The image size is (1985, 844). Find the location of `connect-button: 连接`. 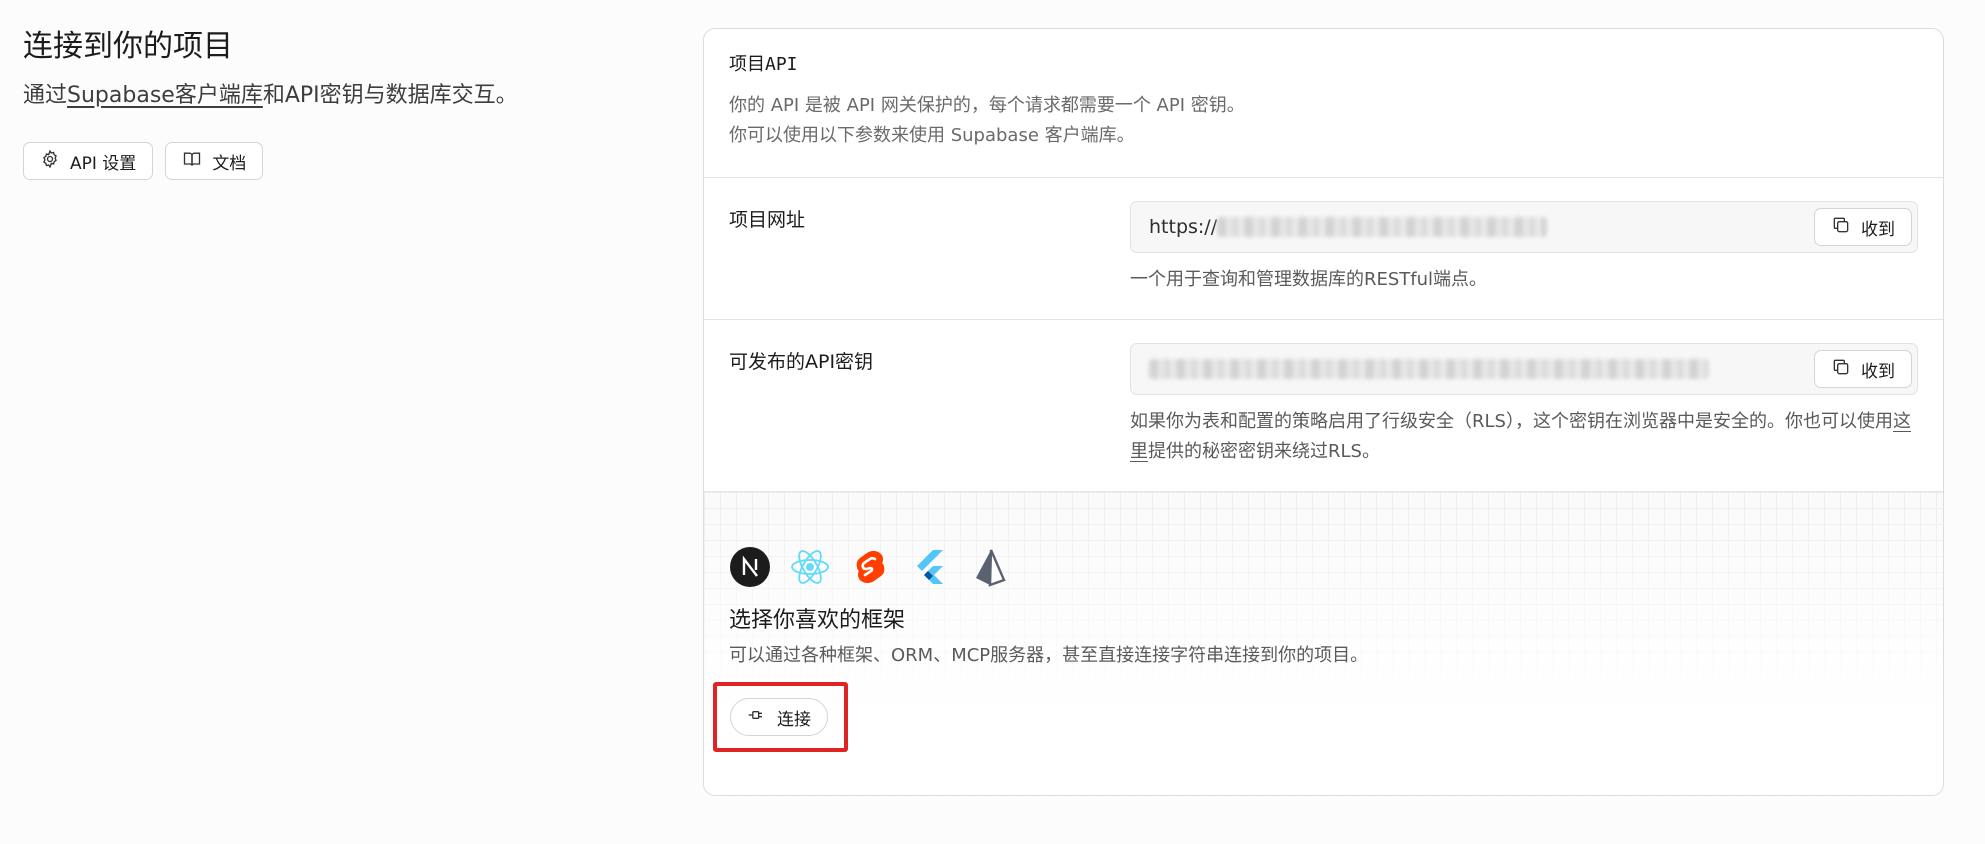

connect-button: 连接 is located at coordinates (779, 717).